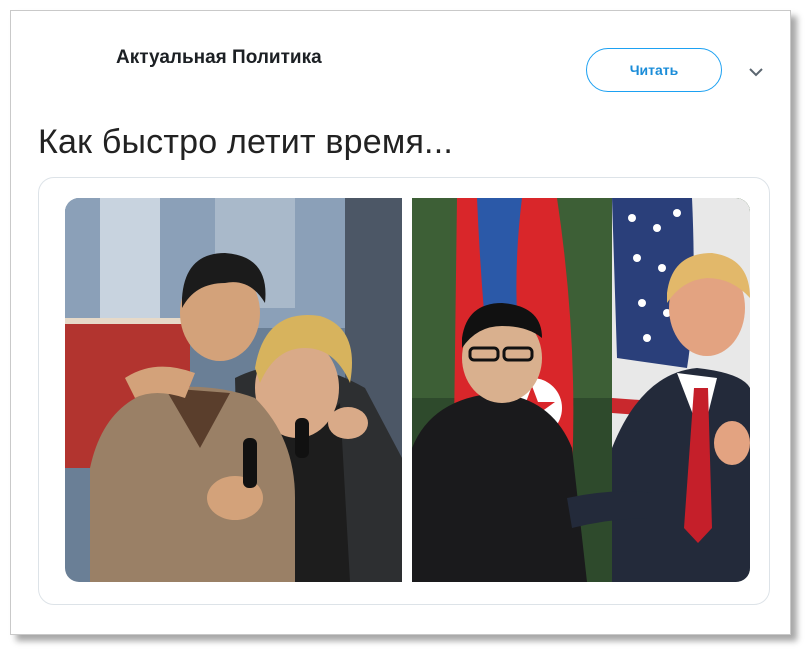  Describe the element at coordinates (69, 67) in the screenshot. I see `avatar` at that location.